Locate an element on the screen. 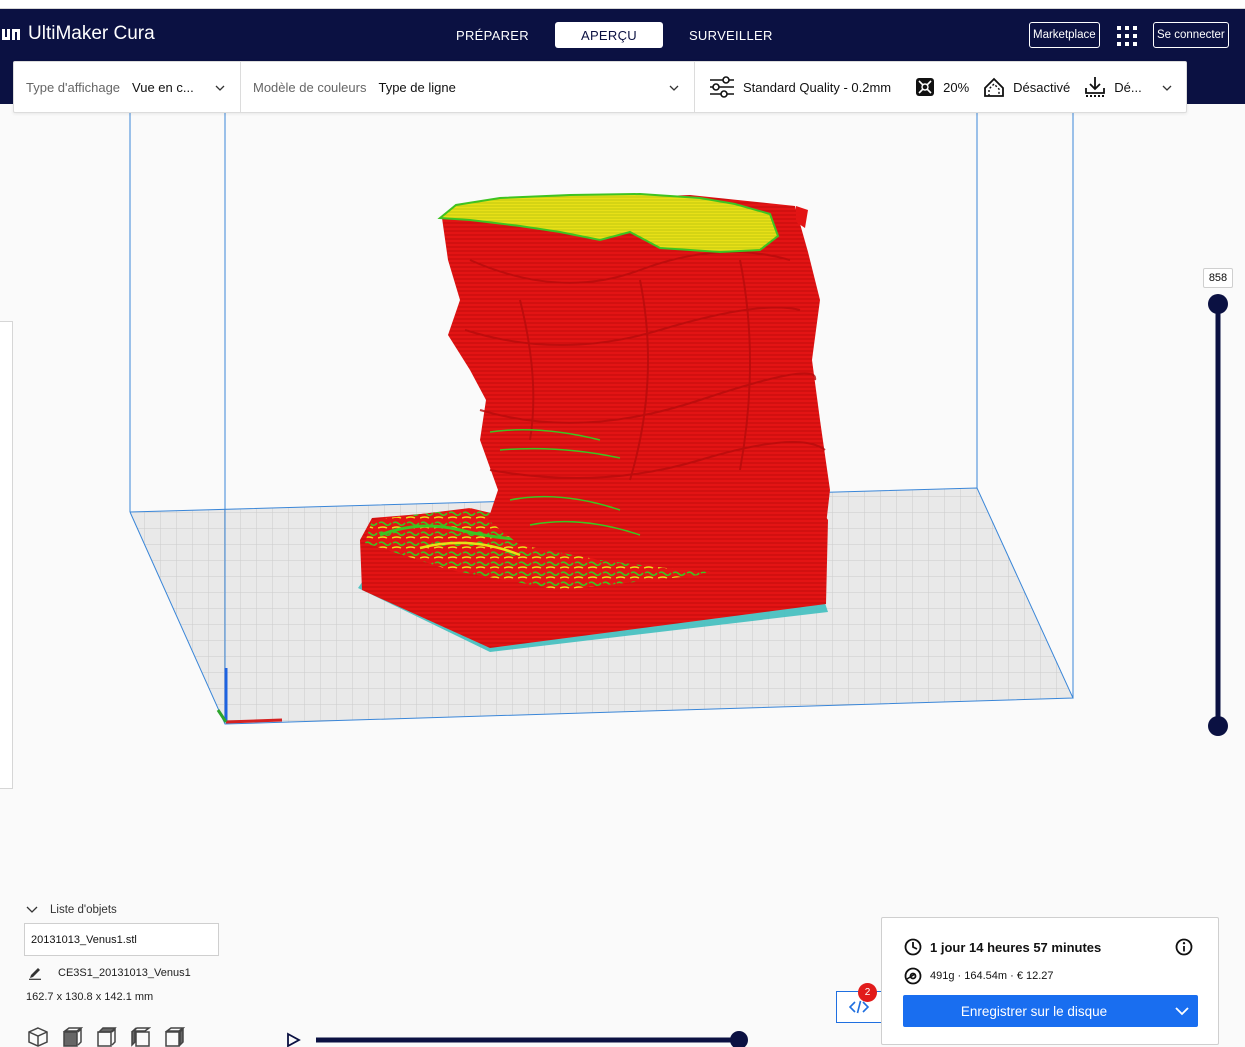  view-orientation-buttons is located at coordinates (106, 1037).